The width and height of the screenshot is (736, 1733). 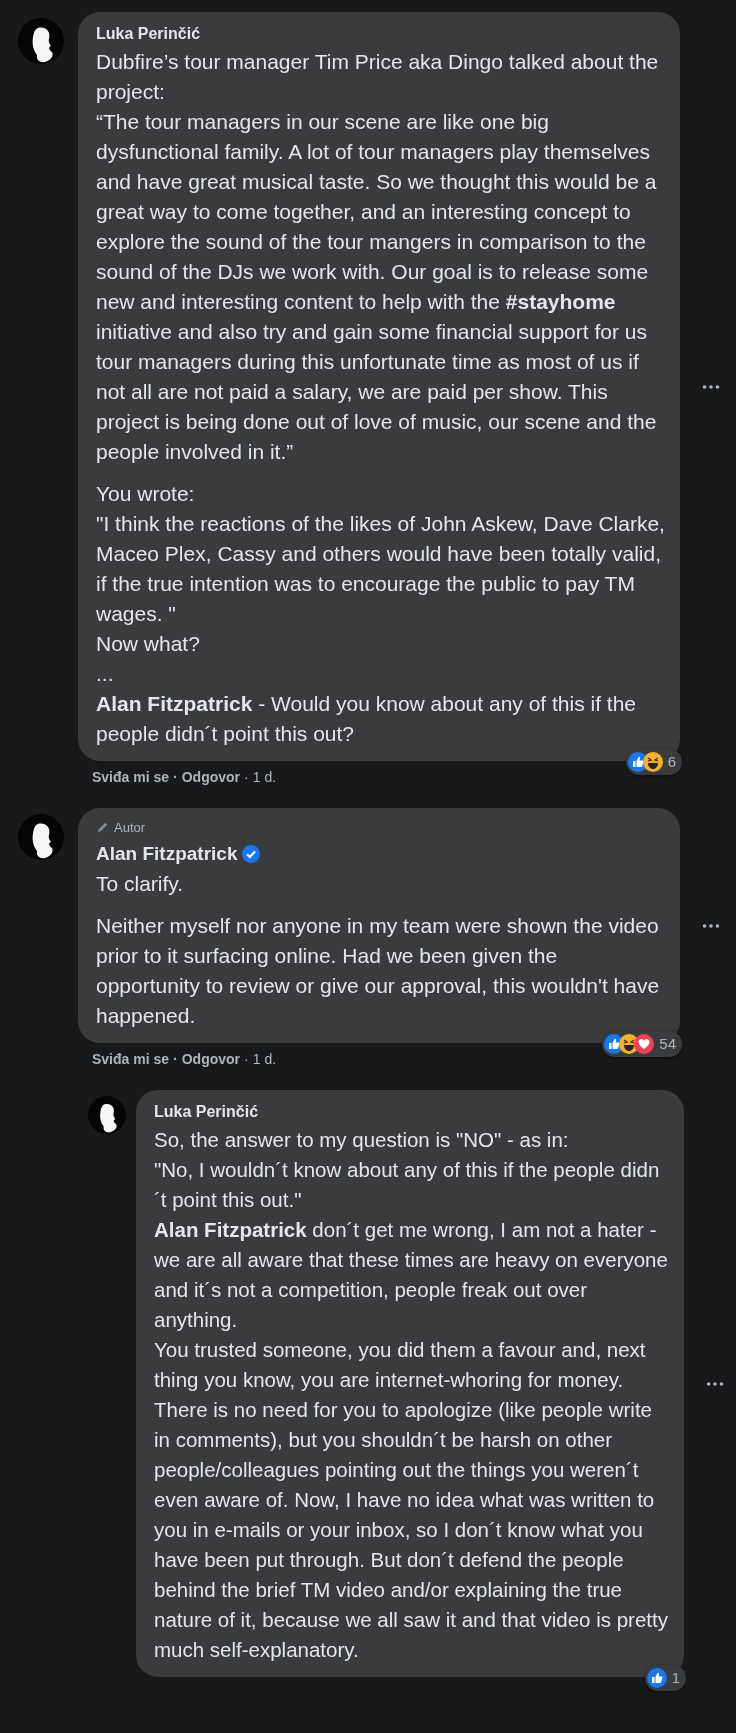 I want to click on like-icon, so click(x=656, y=1677).